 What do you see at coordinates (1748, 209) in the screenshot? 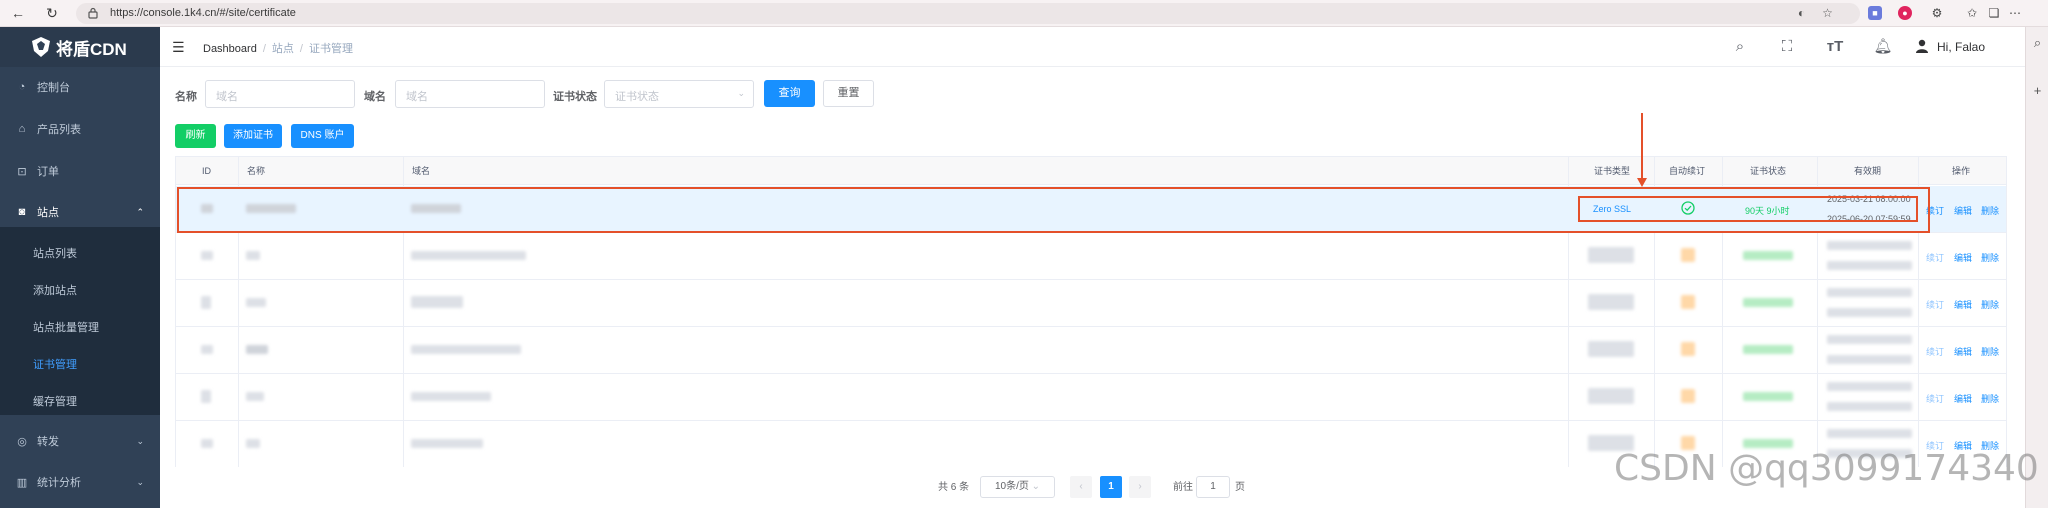
I see `annotation-cell-box` at bounding box center [1748, 209].